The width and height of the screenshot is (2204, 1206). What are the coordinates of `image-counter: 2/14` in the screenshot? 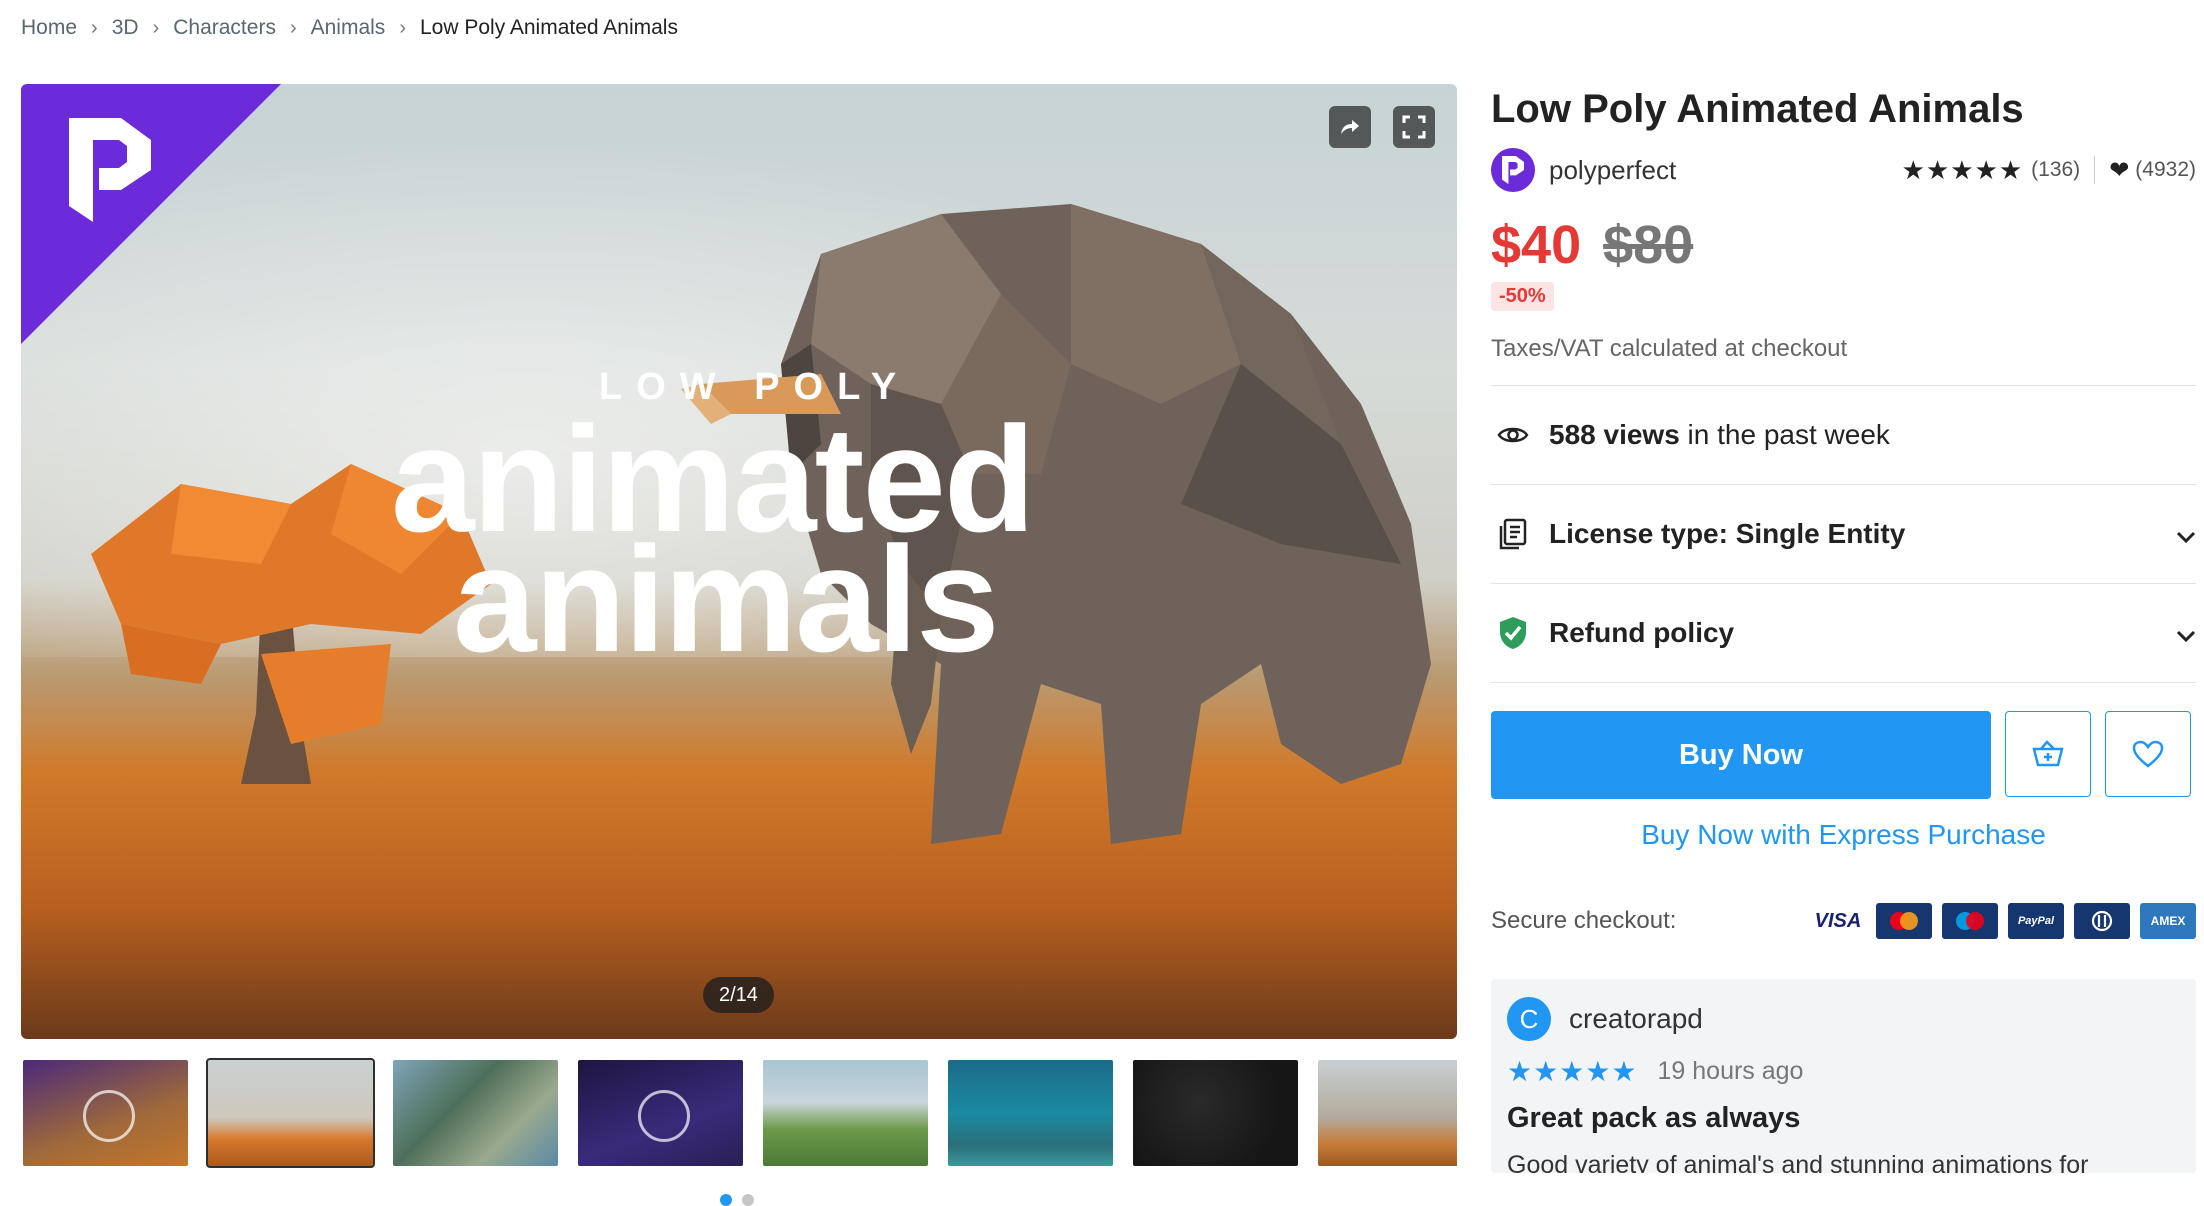 It's located at (738, 995).